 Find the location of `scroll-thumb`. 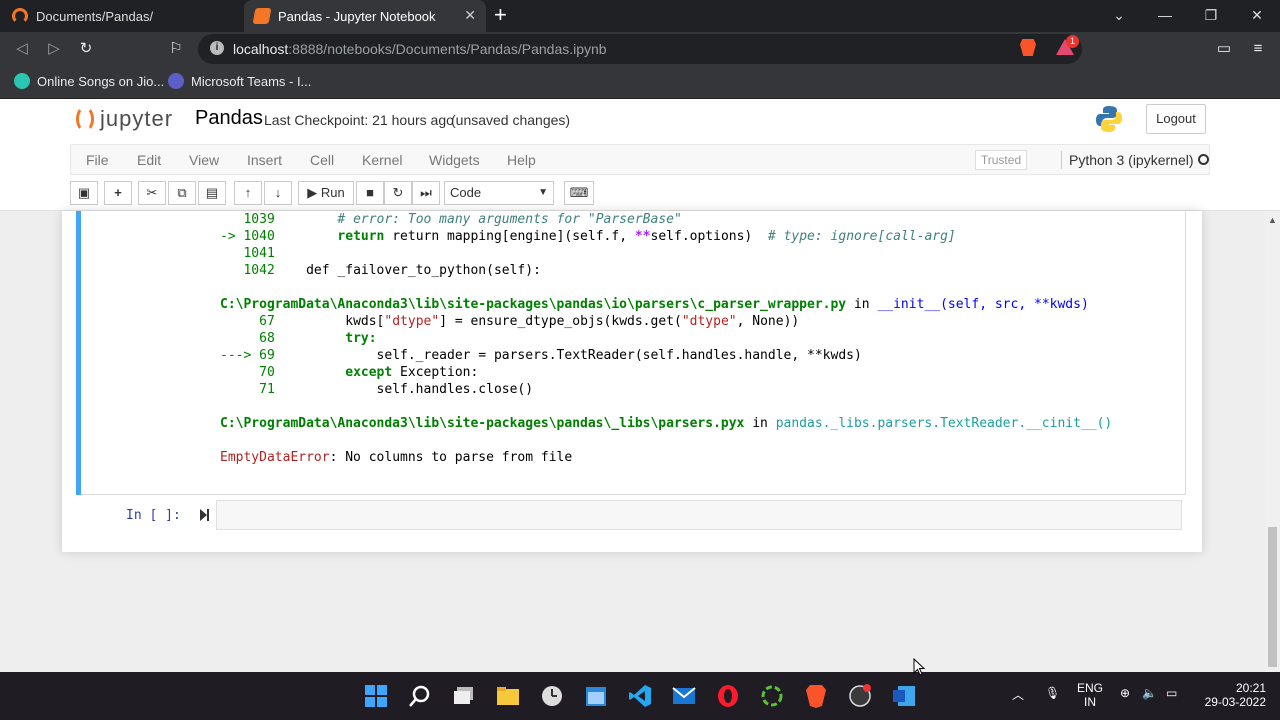

scroll-thumb is located at coordinates (1272, 597).